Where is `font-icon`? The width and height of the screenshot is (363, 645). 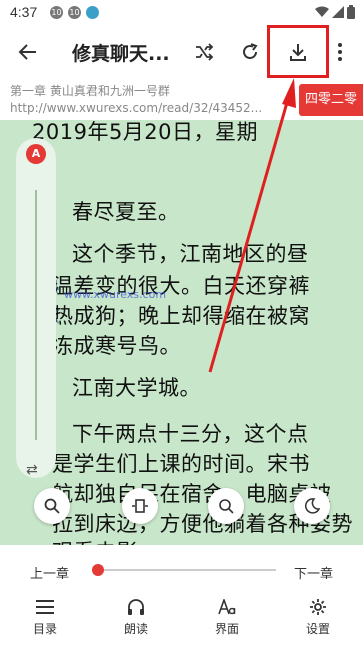
font-icon is located at coordinates (227, 607).